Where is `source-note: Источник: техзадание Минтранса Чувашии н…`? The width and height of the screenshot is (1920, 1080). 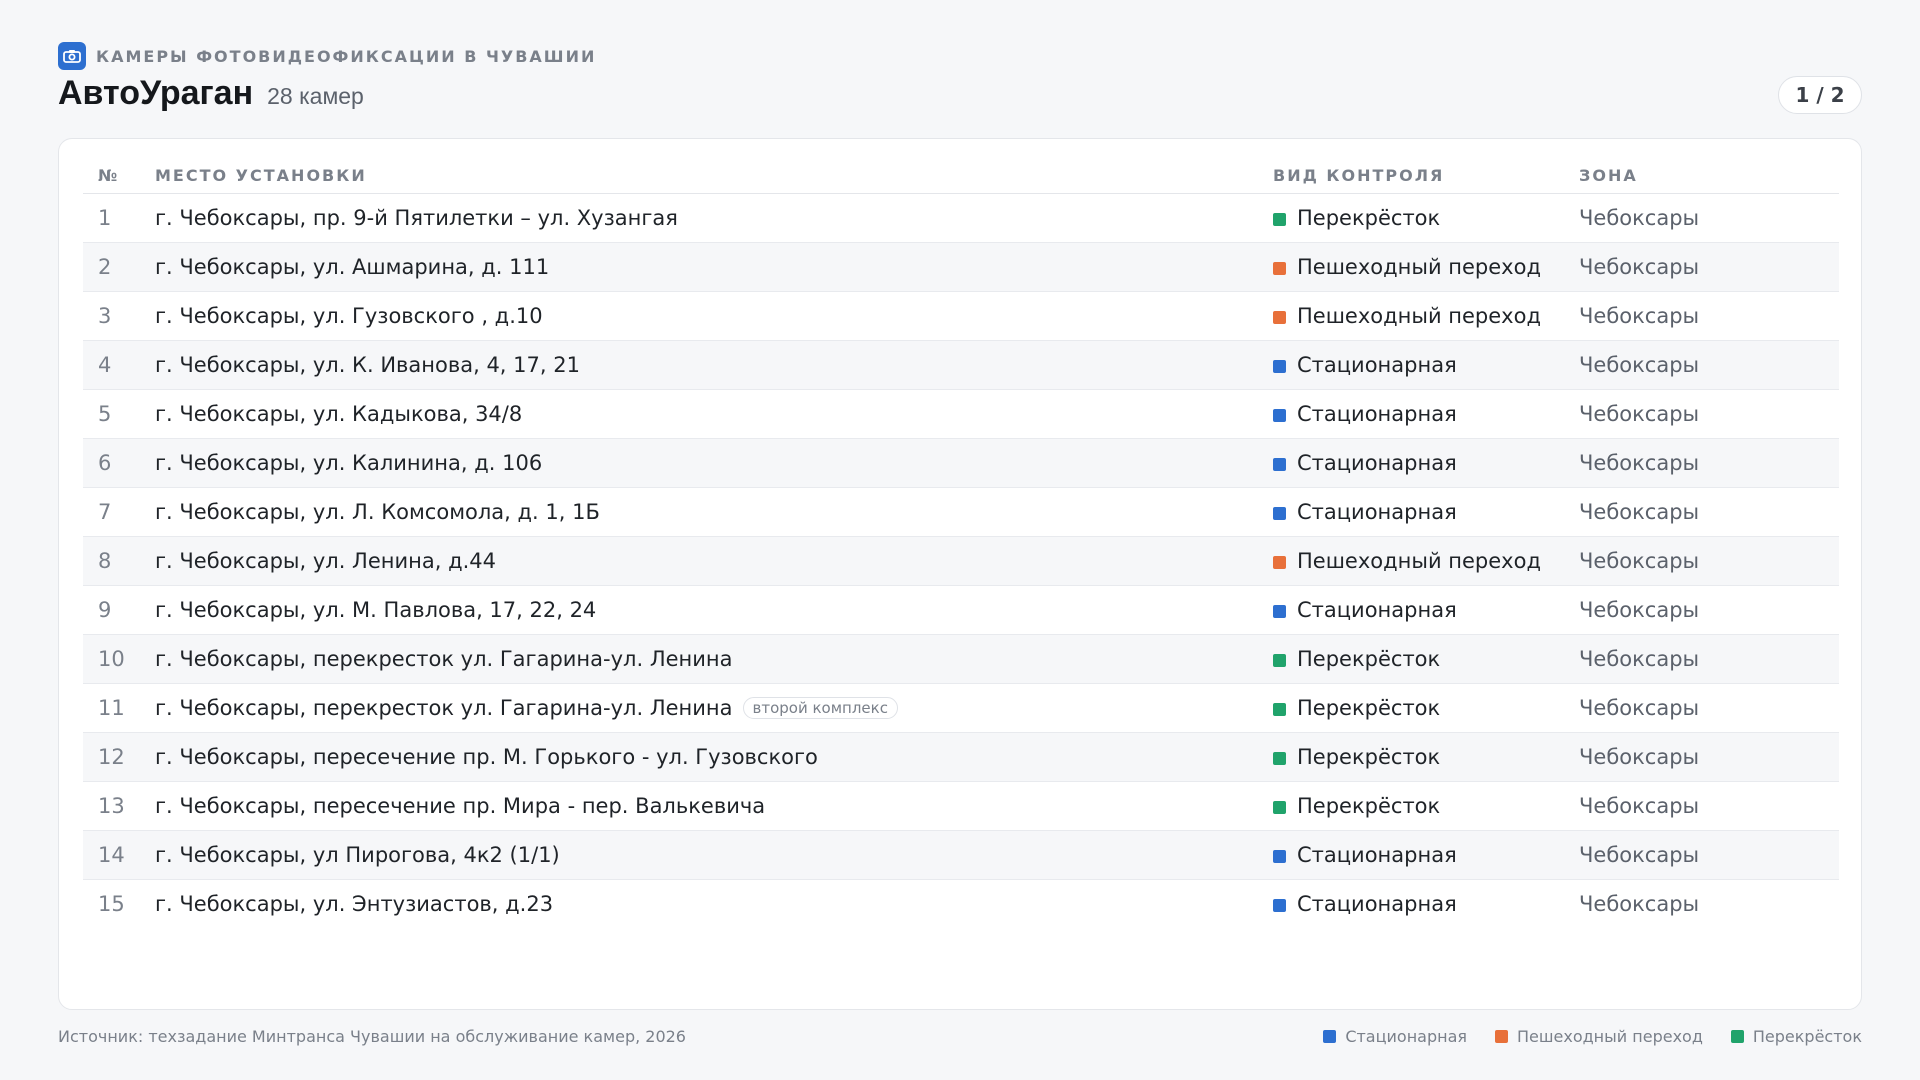 source-note: Источник: техзадание Минтранса Чувашии н… is located at coordinates (372, 1036).